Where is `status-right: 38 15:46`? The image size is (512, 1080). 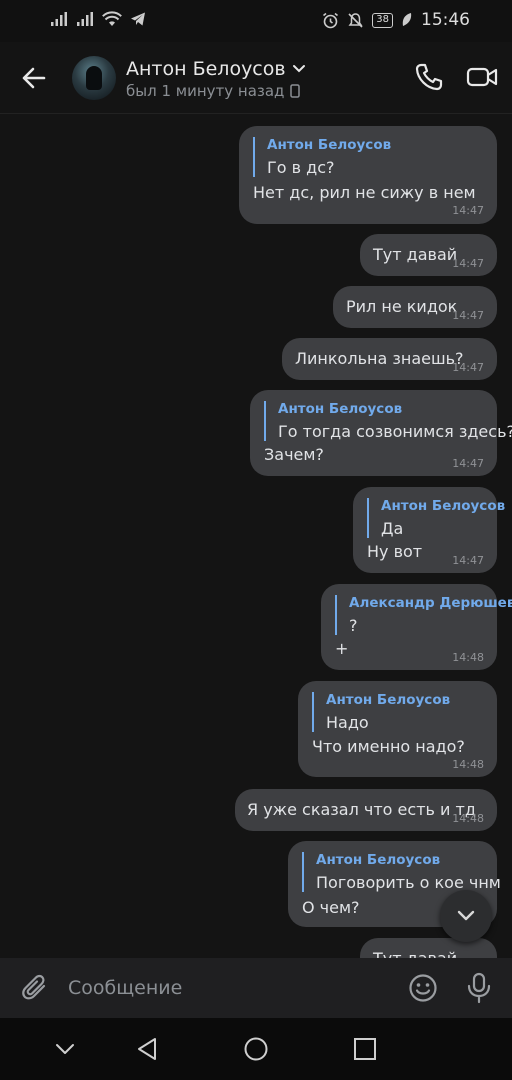
status-right: 38 15:46 is located at coordinates (396, 20).